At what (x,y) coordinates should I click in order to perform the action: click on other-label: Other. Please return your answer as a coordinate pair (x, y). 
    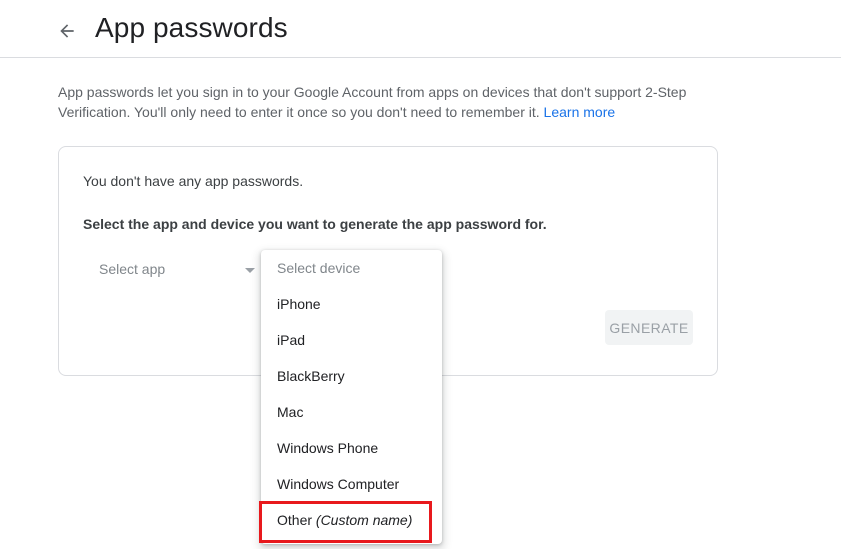
    Looking at the image, I should click on (295, 520).